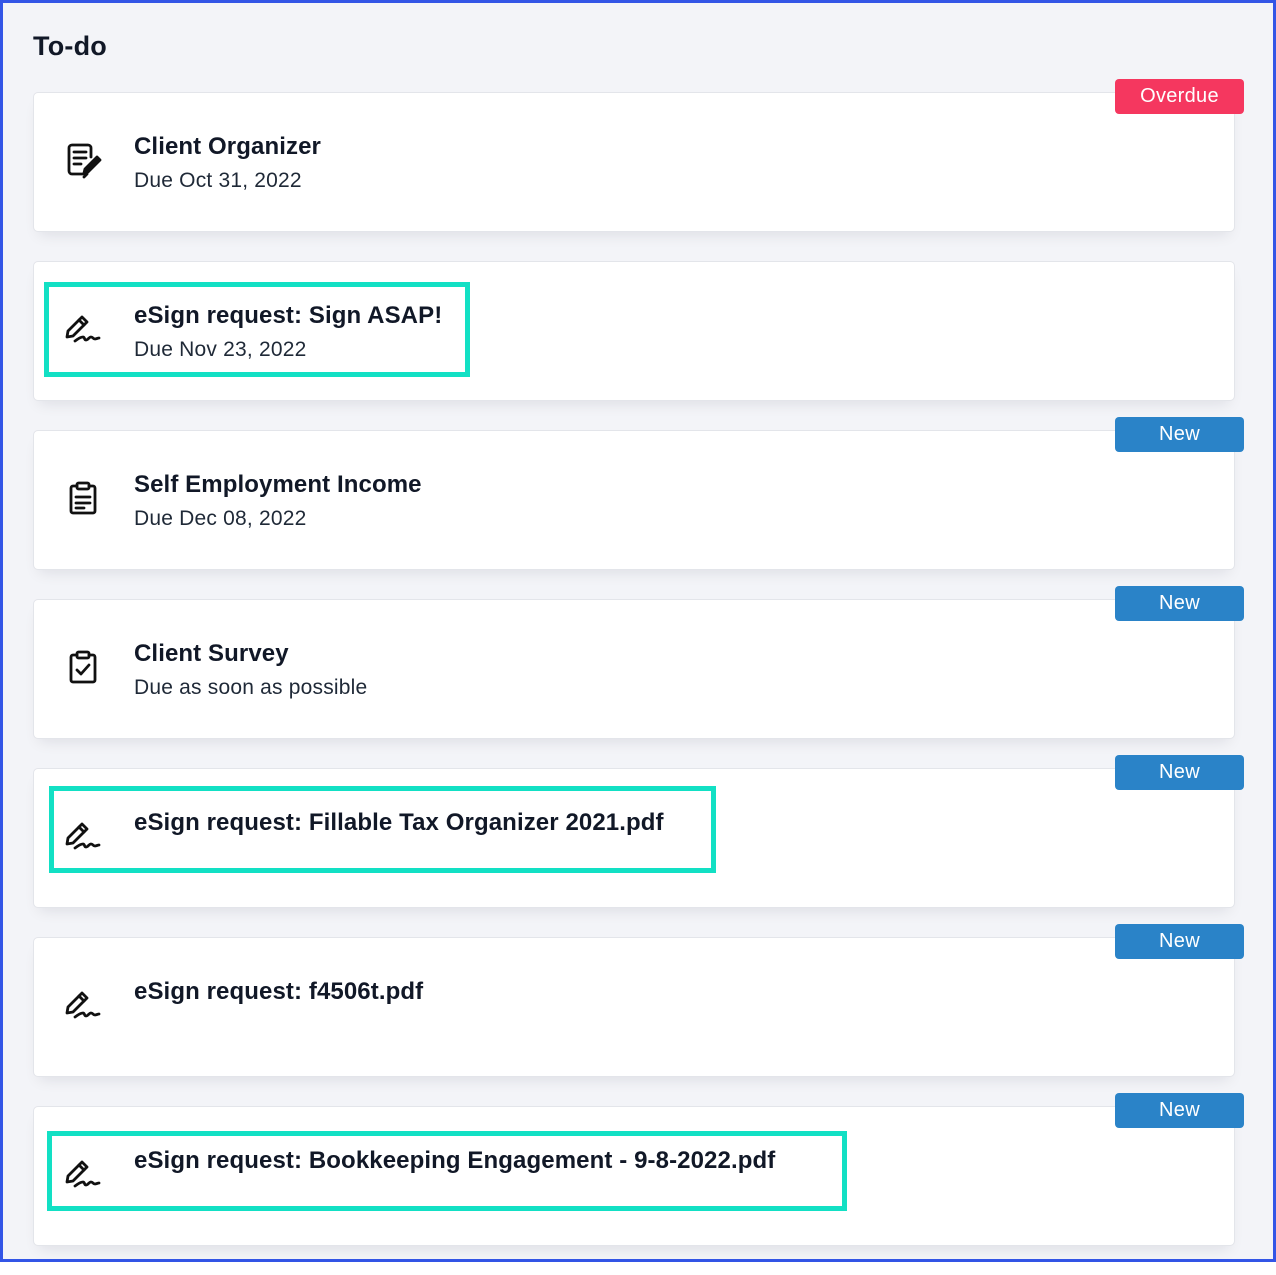 The height and width of the screenshot is (1275, 1276). Describe the element at coordinates (279, 991) in the screenshot. I see `todo-title: eSign request: f4506t.pdf` at that location.